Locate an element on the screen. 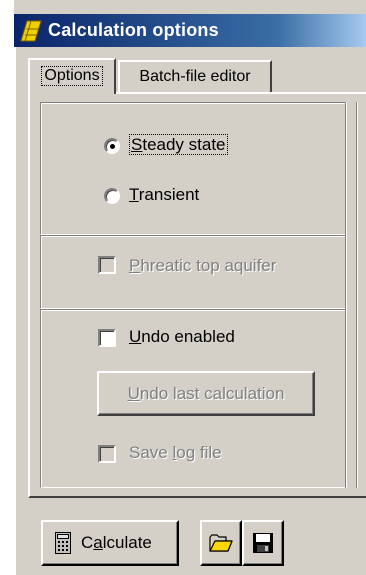 The width and height of the screenshot is (366, 575). window-left-edge is located at coordinates (7, 287).